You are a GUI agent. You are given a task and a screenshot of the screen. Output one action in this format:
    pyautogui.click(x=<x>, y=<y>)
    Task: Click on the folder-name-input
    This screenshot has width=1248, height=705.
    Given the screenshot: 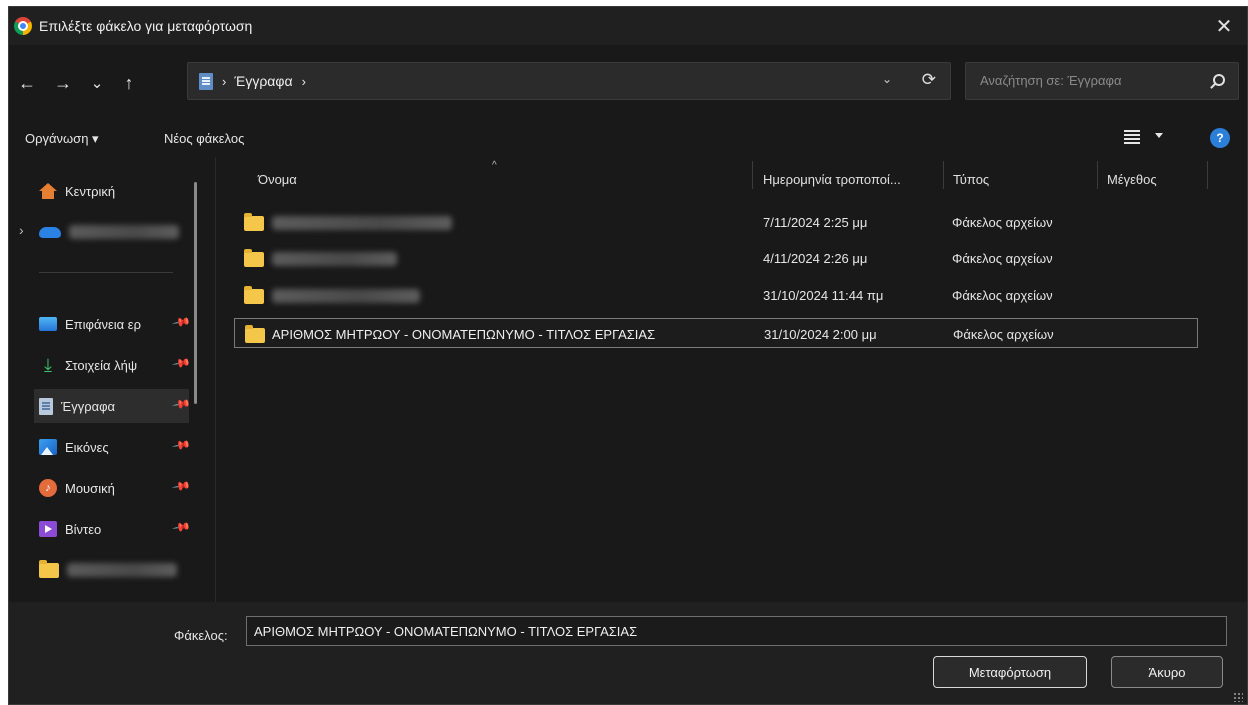 What is the action you would take?
    pyautogui.click(x=736, y=631)
    